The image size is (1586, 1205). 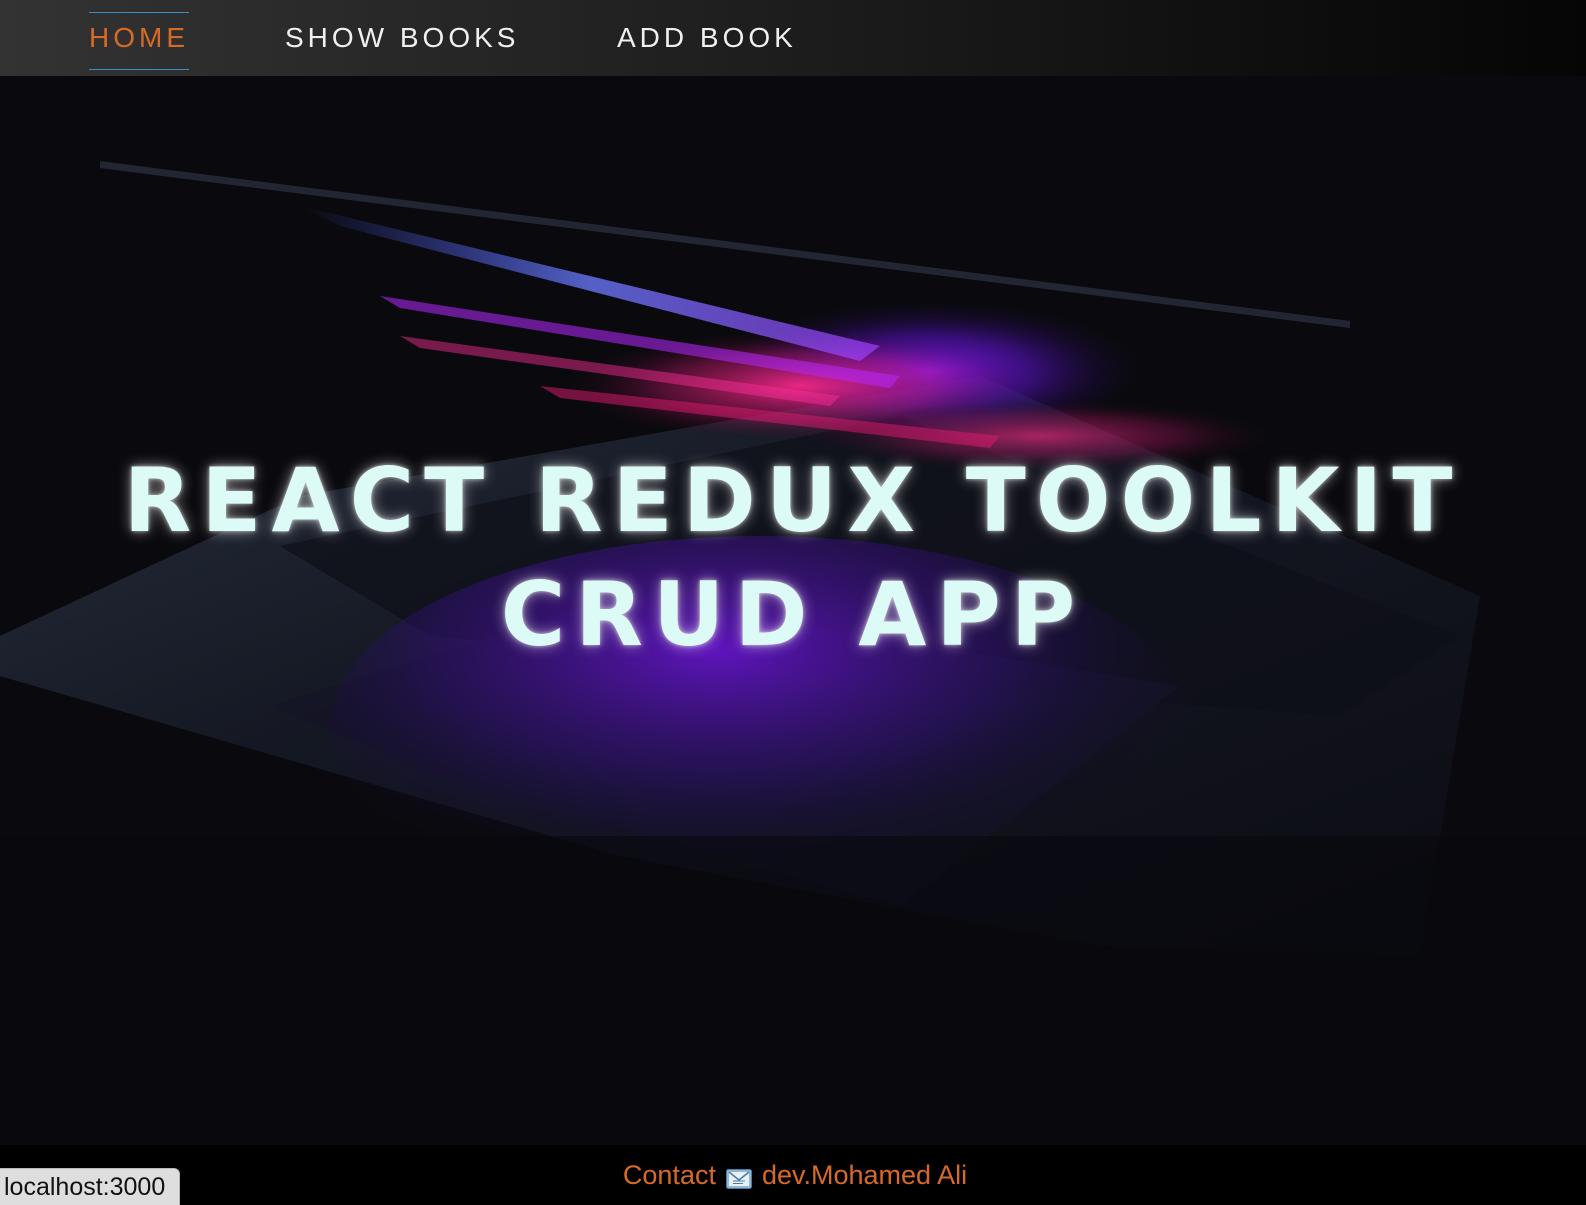 What do you see at coordinates (139, 38) in the screenshot?
I see `nav-link-home: HOME` at bounding box center [139, 38].